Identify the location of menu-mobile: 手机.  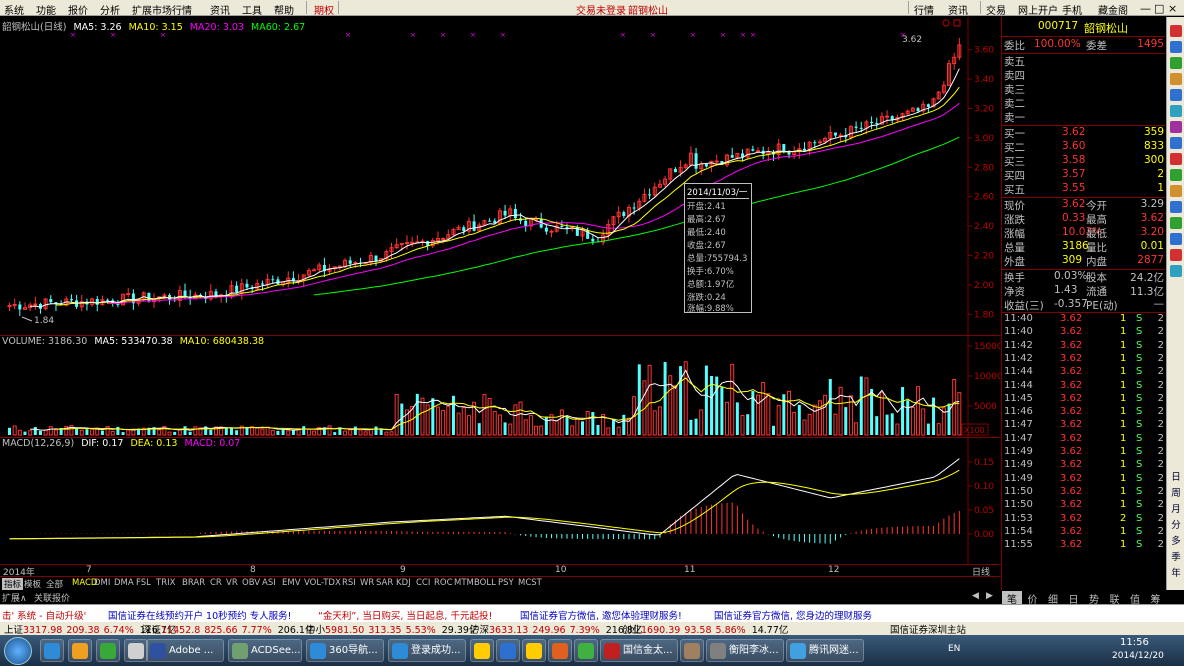
(1072, 9).